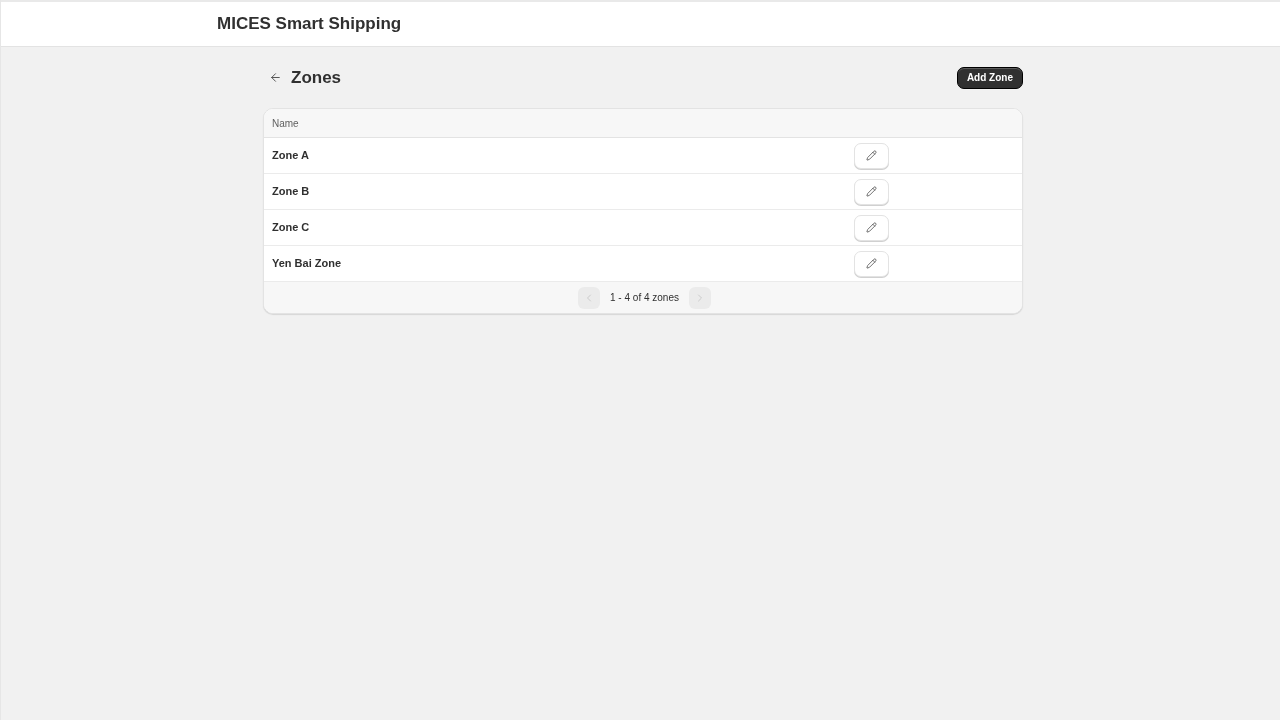 This screenshot has width=1280, height=720. What do you see at coordinates (309, 24) in the screenshot?
I see `app-title: MICES Smart Shipping` at bounding box center [309, 24].